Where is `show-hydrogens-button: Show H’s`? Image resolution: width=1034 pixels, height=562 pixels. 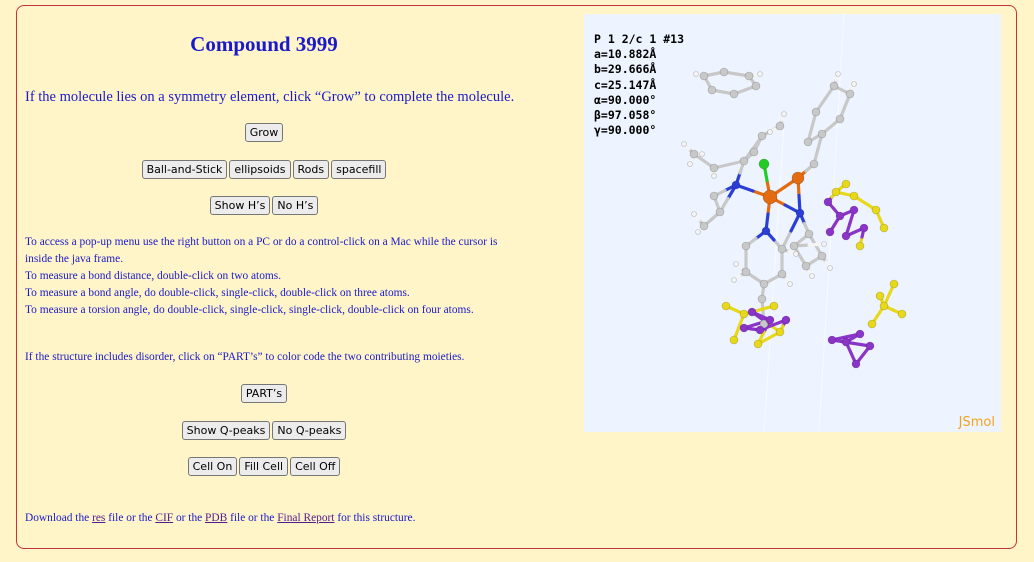 show-hydrogens-button: Show H’s is located at coordinates (240, 205).